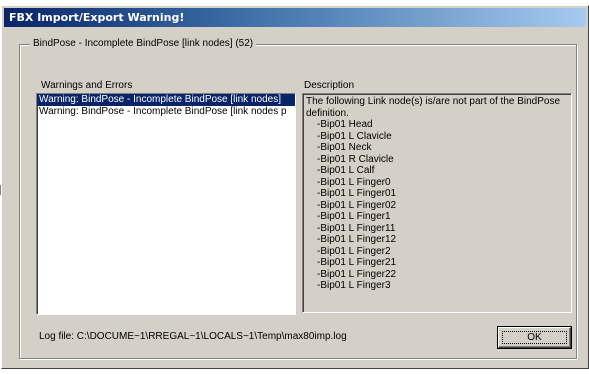 Image resolution: width=589 pixels, height=374 pixels. Describe the element at coordinates (354, 182) in the screenshot. I see `link-node-item: -Bip01 L Finger0` at that location.